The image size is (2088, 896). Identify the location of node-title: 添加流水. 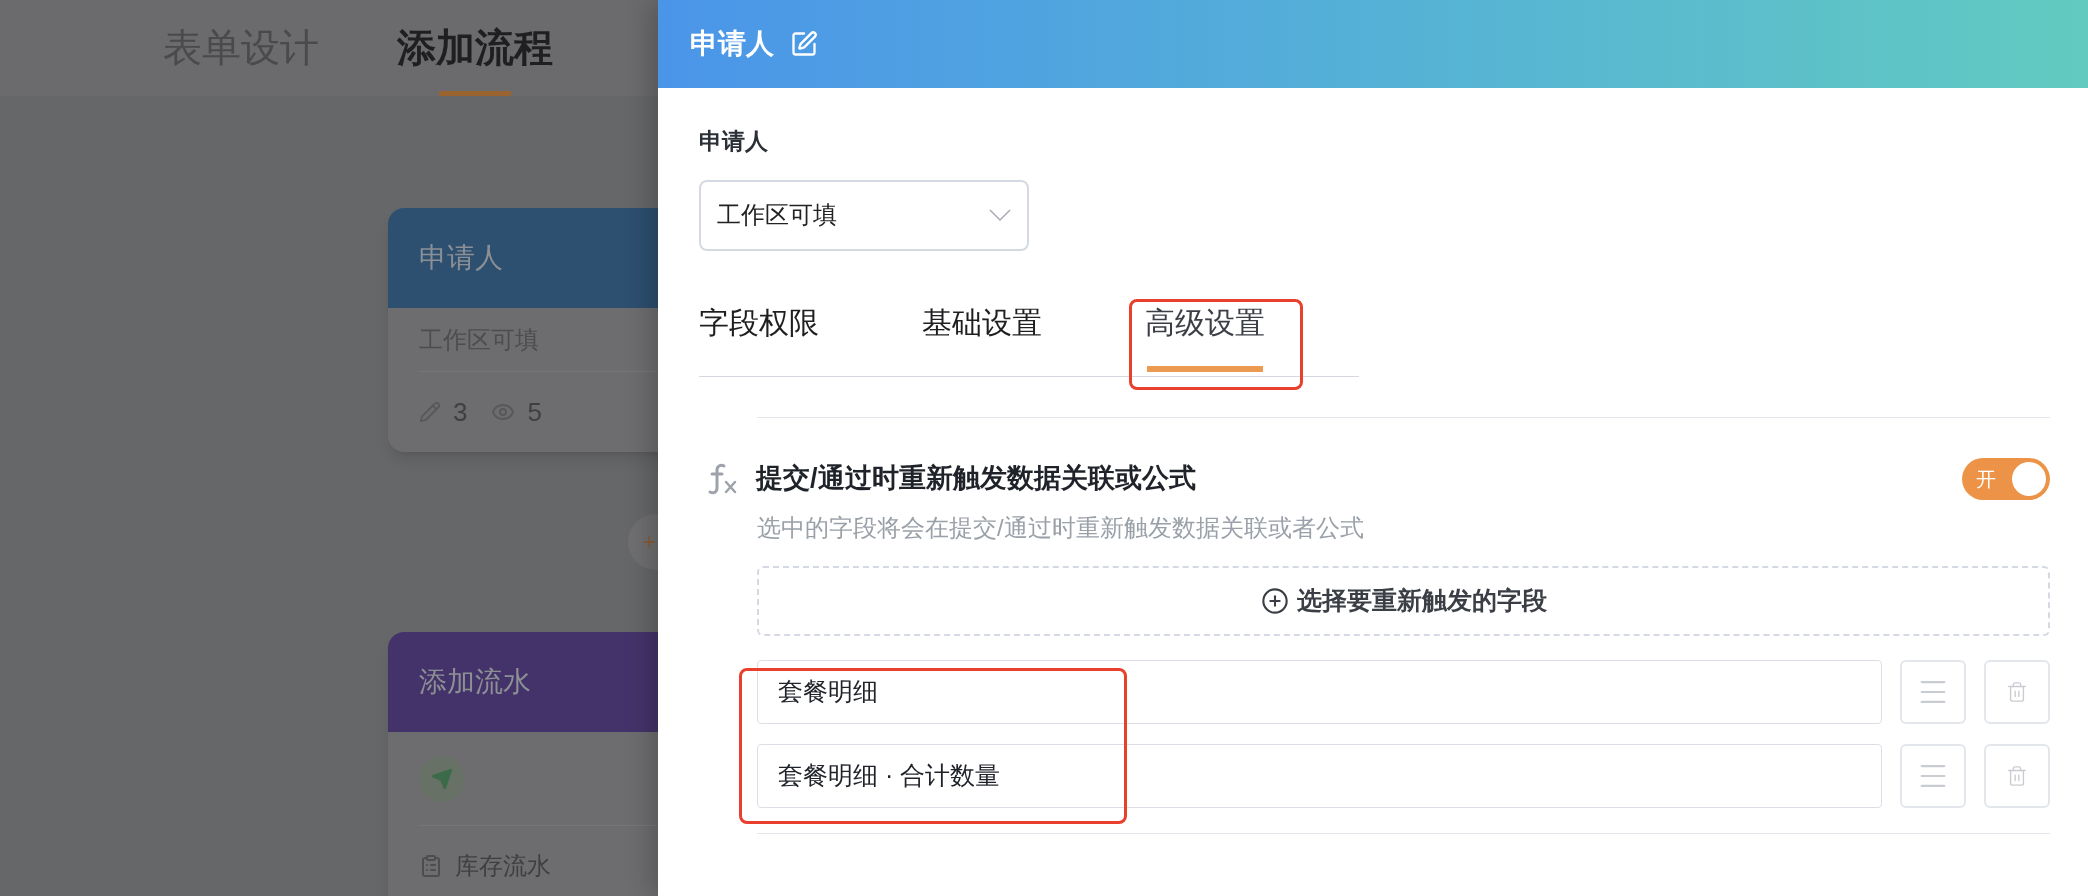
(475, 682).